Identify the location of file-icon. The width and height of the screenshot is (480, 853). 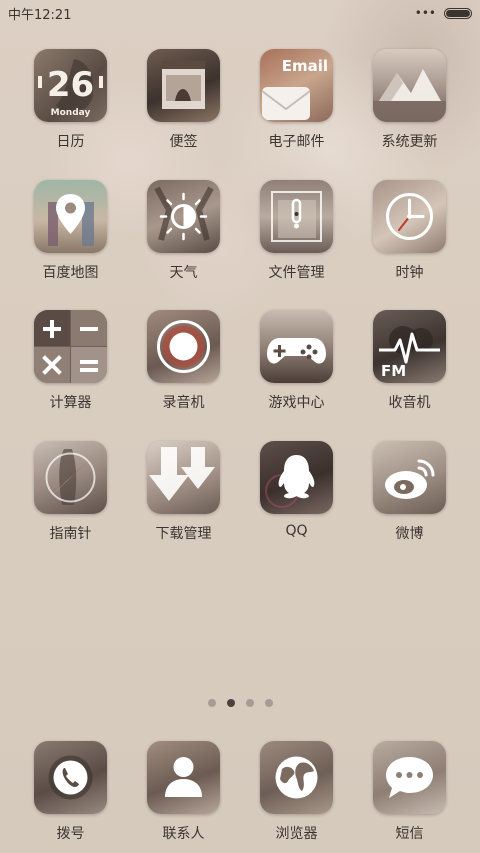
(296, 216).